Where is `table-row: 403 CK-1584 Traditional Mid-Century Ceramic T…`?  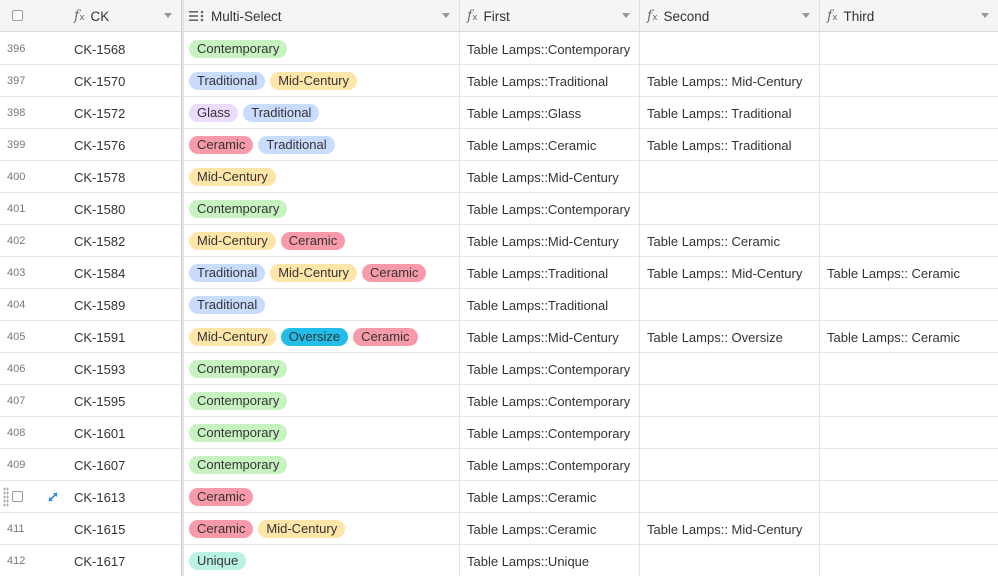
table-row: 403 CK-1584 Traditional Mid-Century Ceramic T… is located at coordinates (499, 273).